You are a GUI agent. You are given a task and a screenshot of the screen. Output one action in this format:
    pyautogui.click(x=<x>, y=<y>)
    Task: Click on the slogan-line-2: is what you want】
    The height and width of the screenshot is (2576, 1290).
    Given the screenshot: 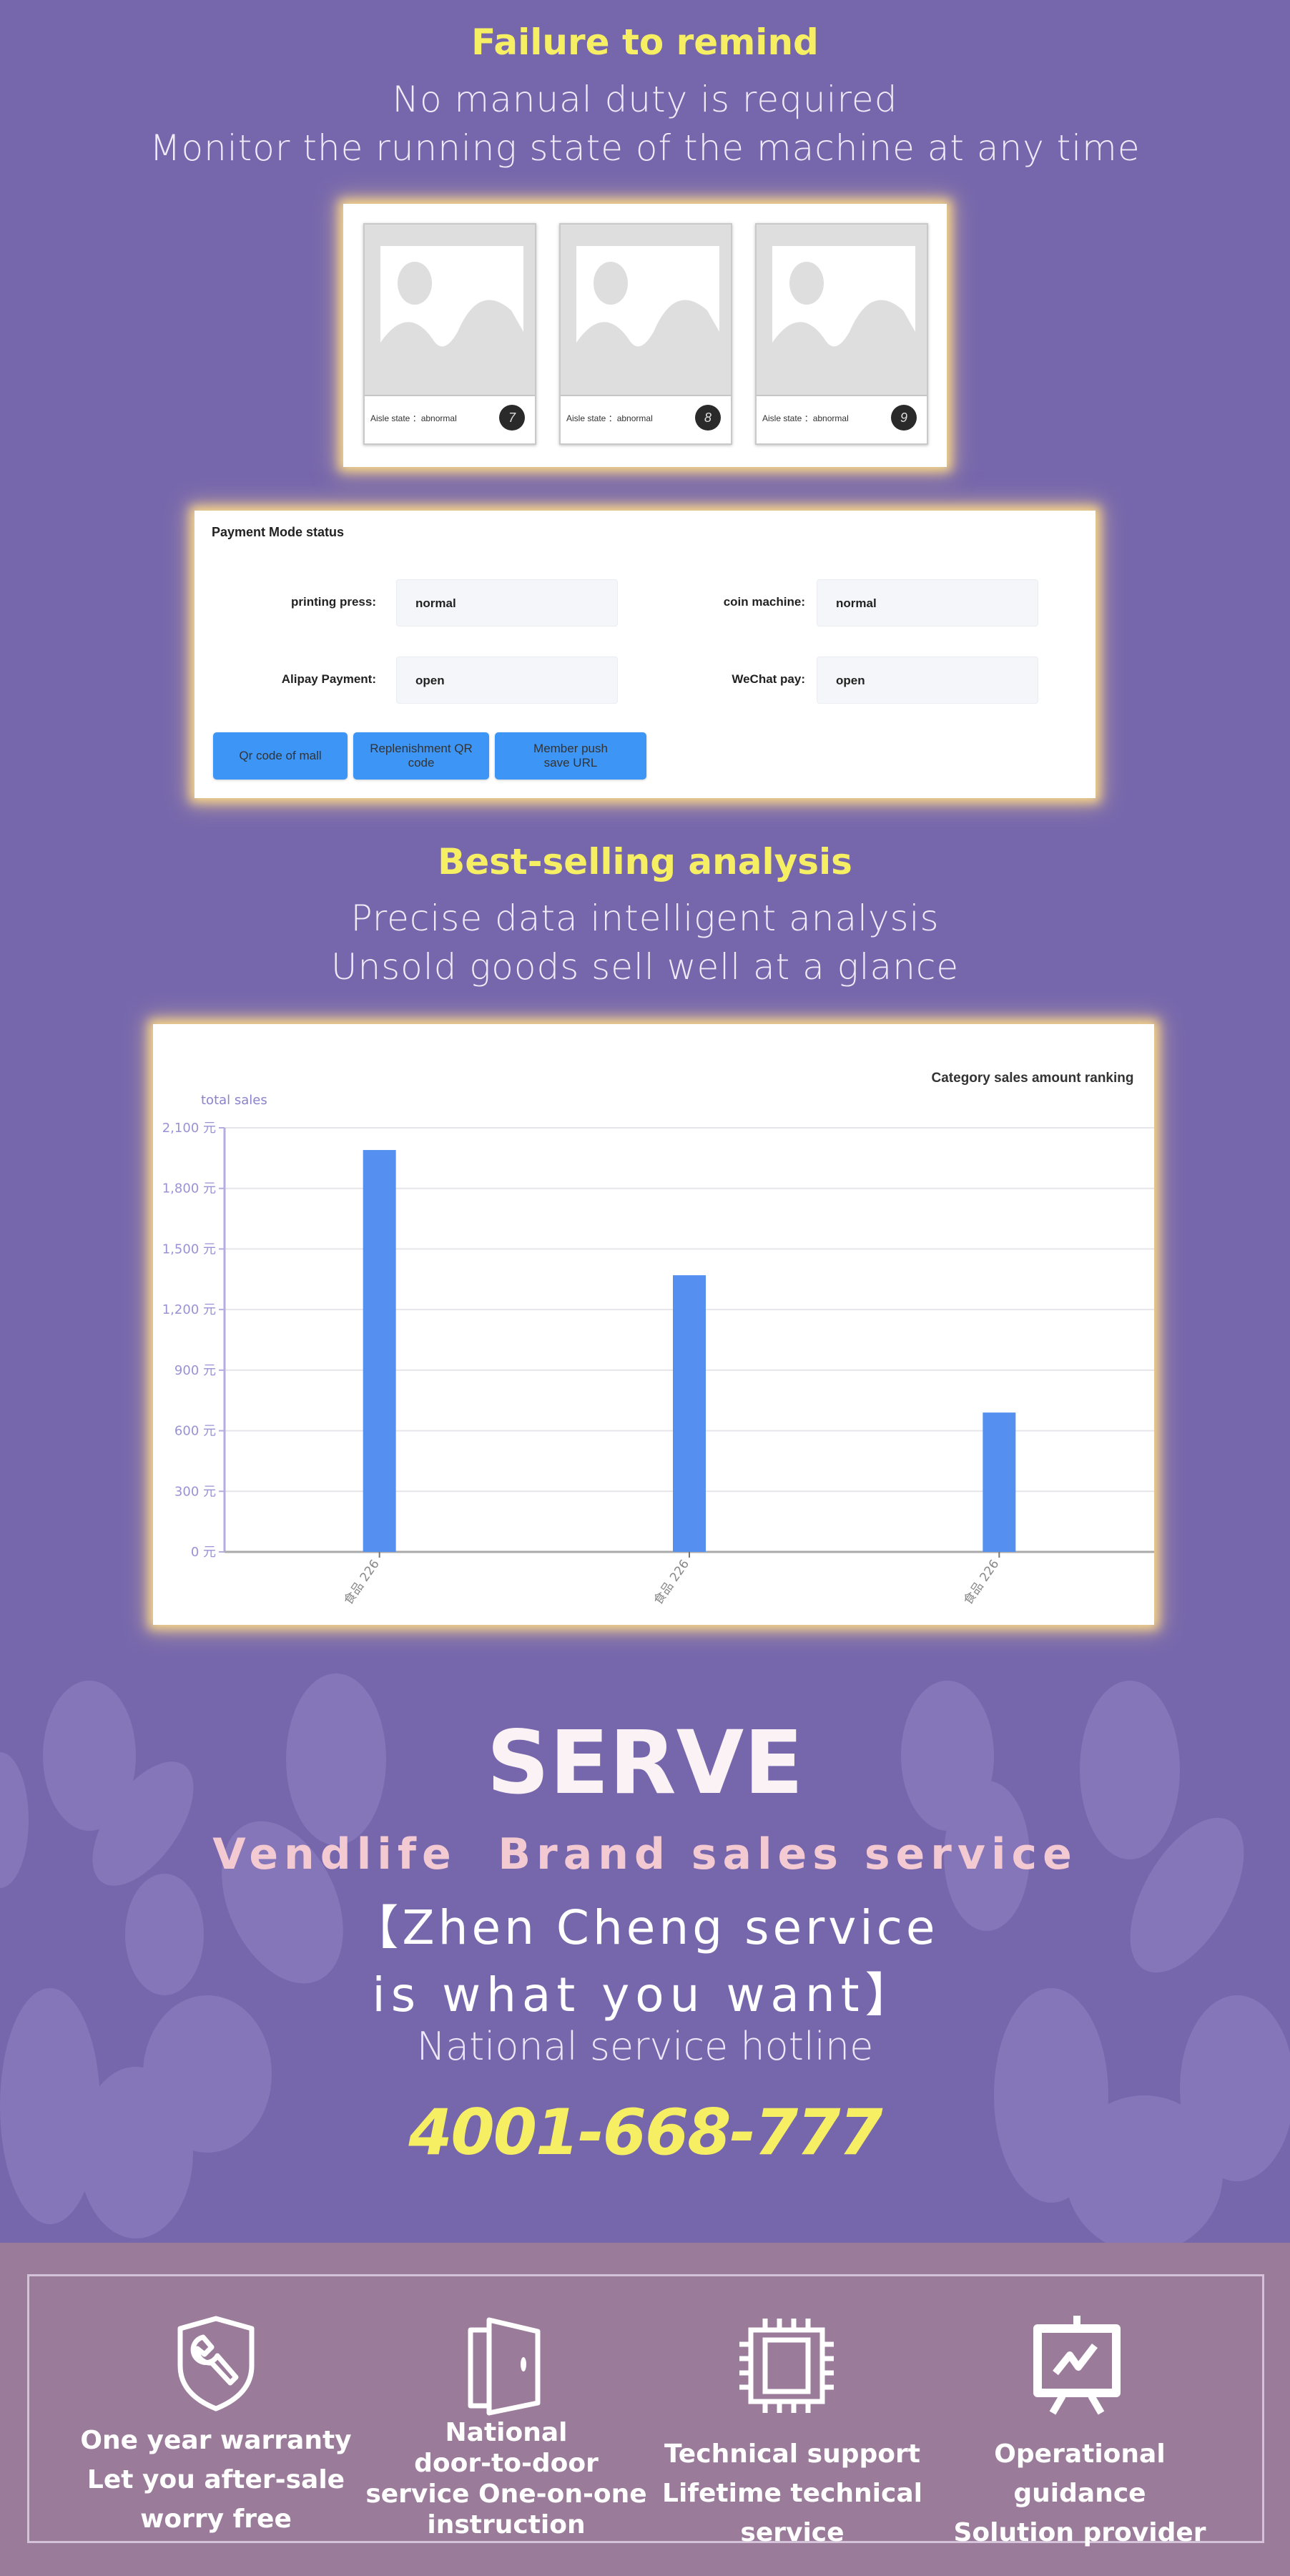 What is the action you would take?
    pyautogui.click(x=645, y=1995)
    